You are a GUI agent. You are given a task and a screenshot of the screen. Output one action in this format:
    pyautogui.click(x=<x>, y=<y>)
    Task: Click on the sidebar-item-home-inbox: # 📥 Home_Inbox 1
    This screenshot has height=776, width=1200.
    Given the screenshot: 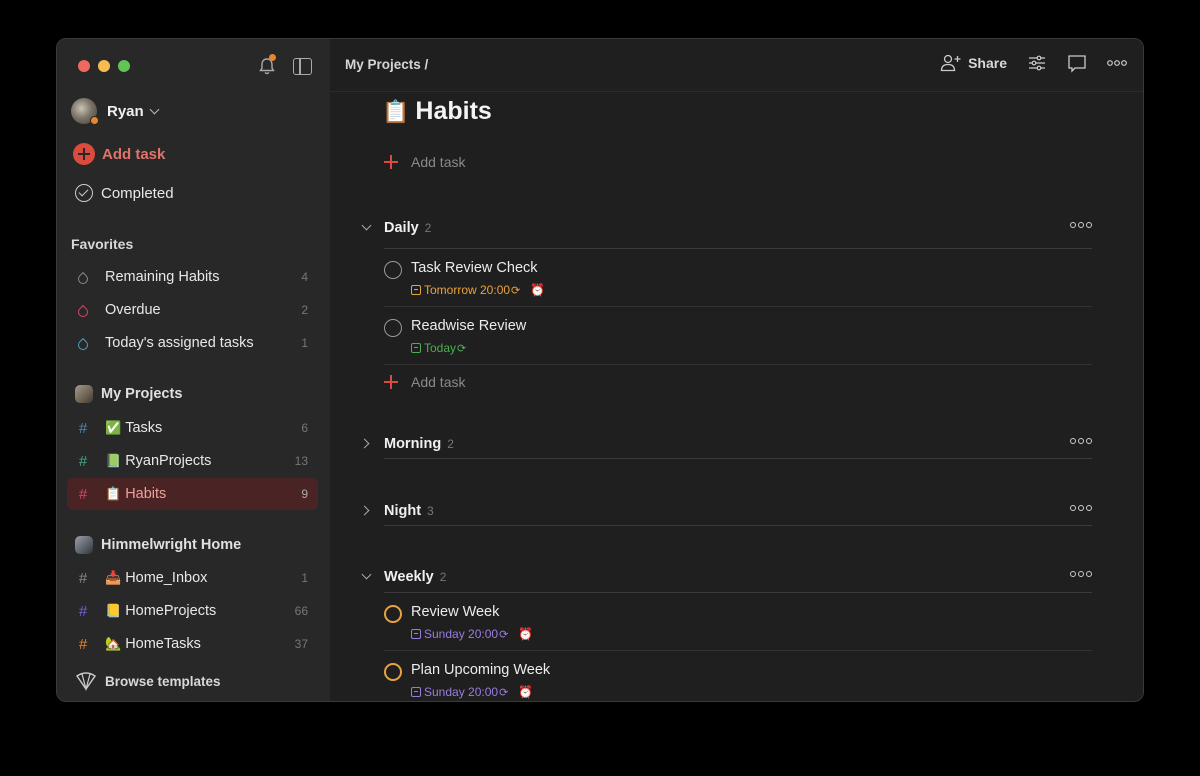 What is the action you would take?
    pyautogui.click(x=192, y=578)
    